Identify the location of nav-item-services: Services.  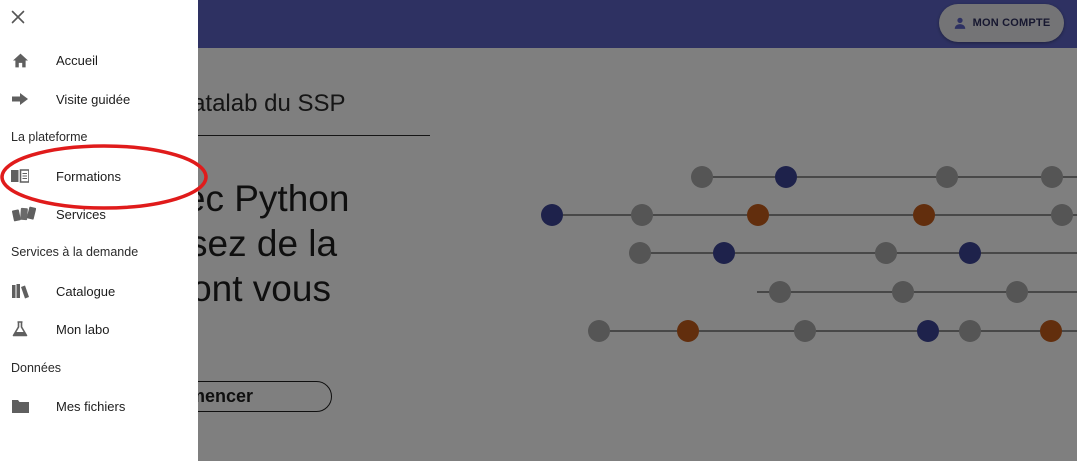
(99, 214).